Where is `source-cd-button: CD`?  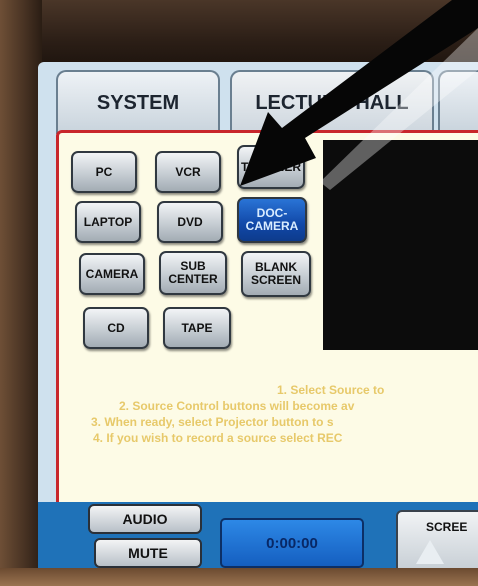 source-cd-button: CD is located at coordinates (116, 328).